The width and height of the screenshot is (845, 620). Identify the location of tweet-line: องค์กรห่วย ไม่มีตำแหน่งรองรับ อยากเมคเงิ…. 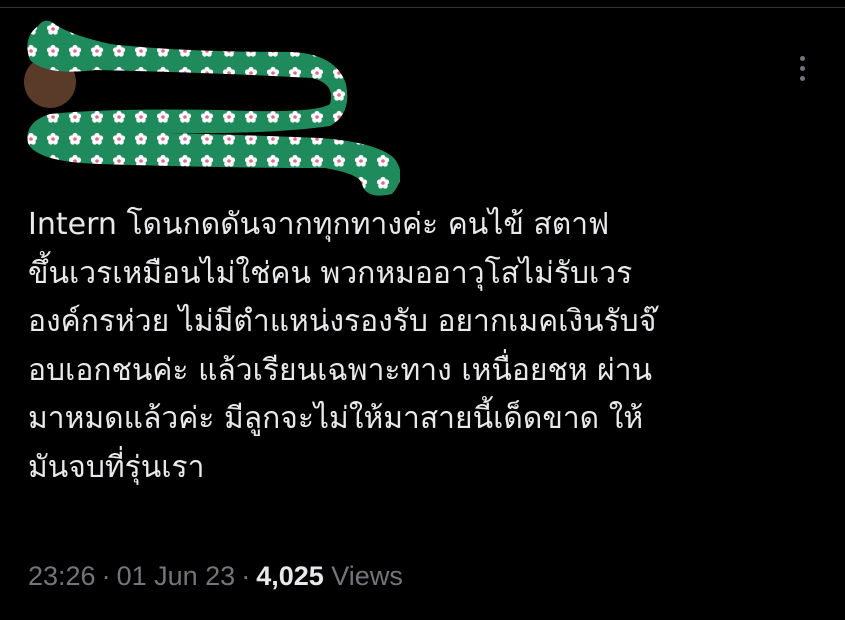
(342, 321).